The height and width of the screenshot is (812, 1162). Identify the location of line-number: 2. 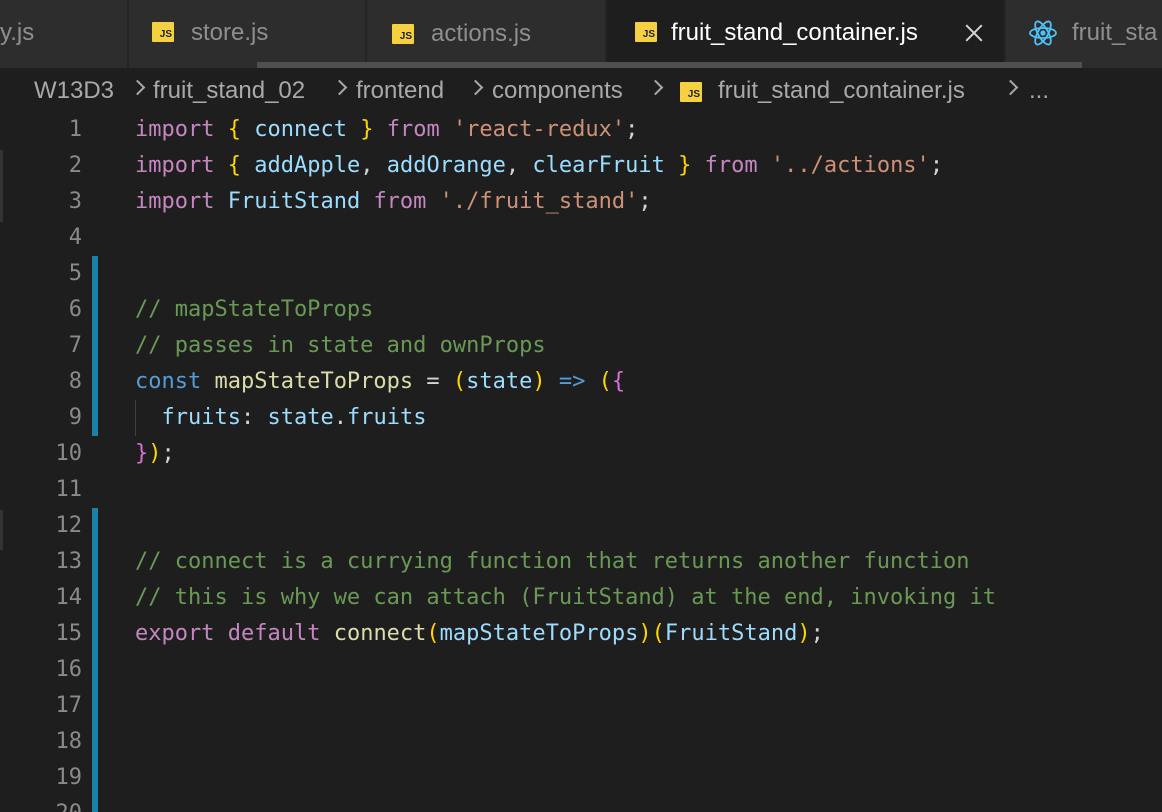
(75, 165).